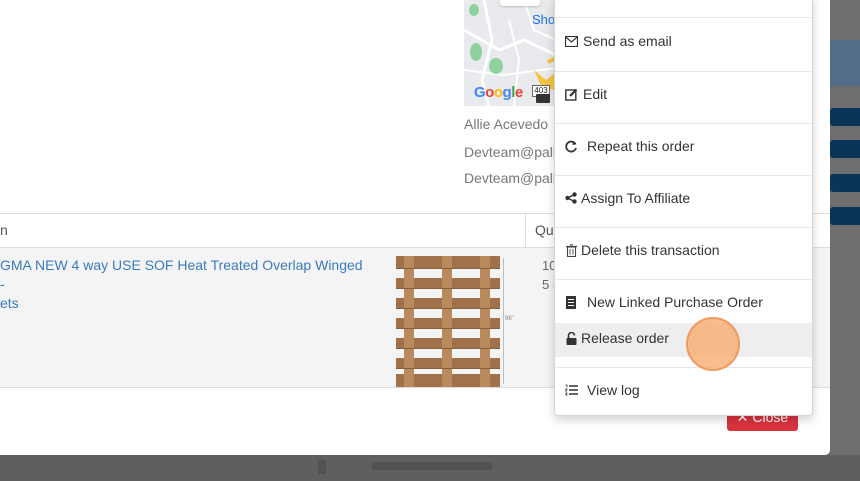 The image size is (860, 481). I want to click on dimension-label: 96", so click(509, 319).